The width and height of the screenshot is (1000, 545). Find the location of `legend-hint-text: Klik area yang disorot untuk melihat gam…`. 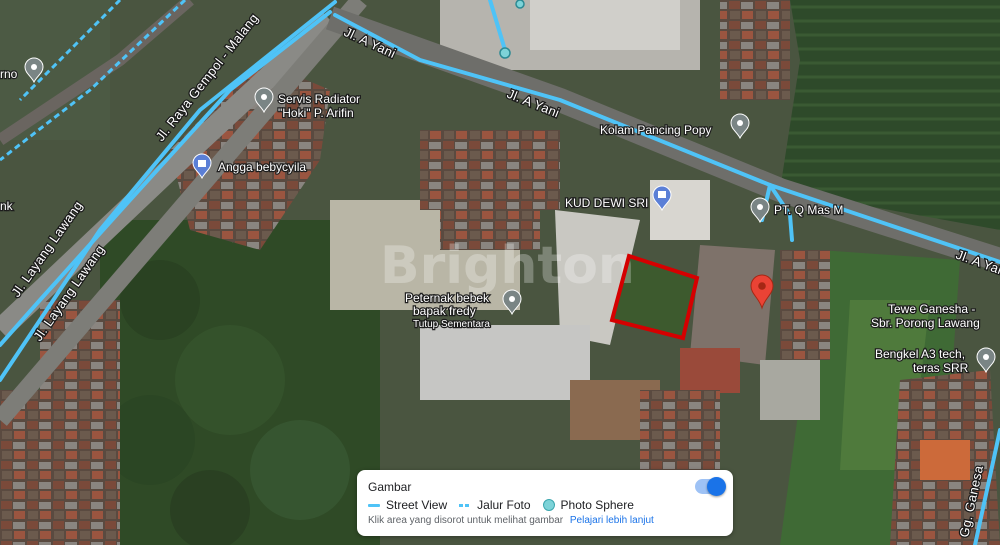

legend-hint-text: Klik area yang disorot untuk melihat gam… is located at coordinates (466, 520).